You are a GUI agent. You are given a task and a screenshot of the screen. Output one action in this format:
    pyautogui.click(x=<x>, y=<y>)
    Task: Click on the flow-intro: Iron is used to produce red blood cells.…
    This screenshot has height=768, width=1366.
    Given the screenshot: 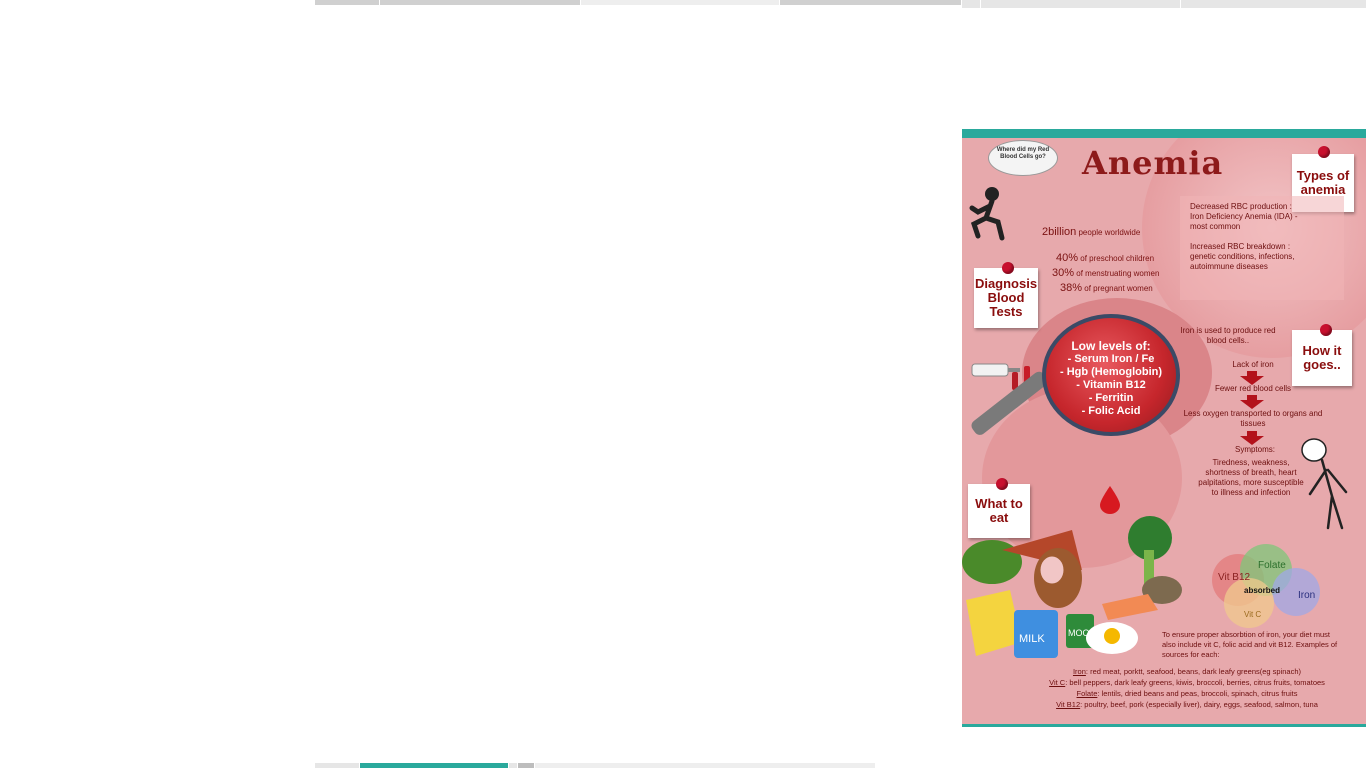 What is the action you would take?
    pyautogui.click(x=1228, y=335)
    